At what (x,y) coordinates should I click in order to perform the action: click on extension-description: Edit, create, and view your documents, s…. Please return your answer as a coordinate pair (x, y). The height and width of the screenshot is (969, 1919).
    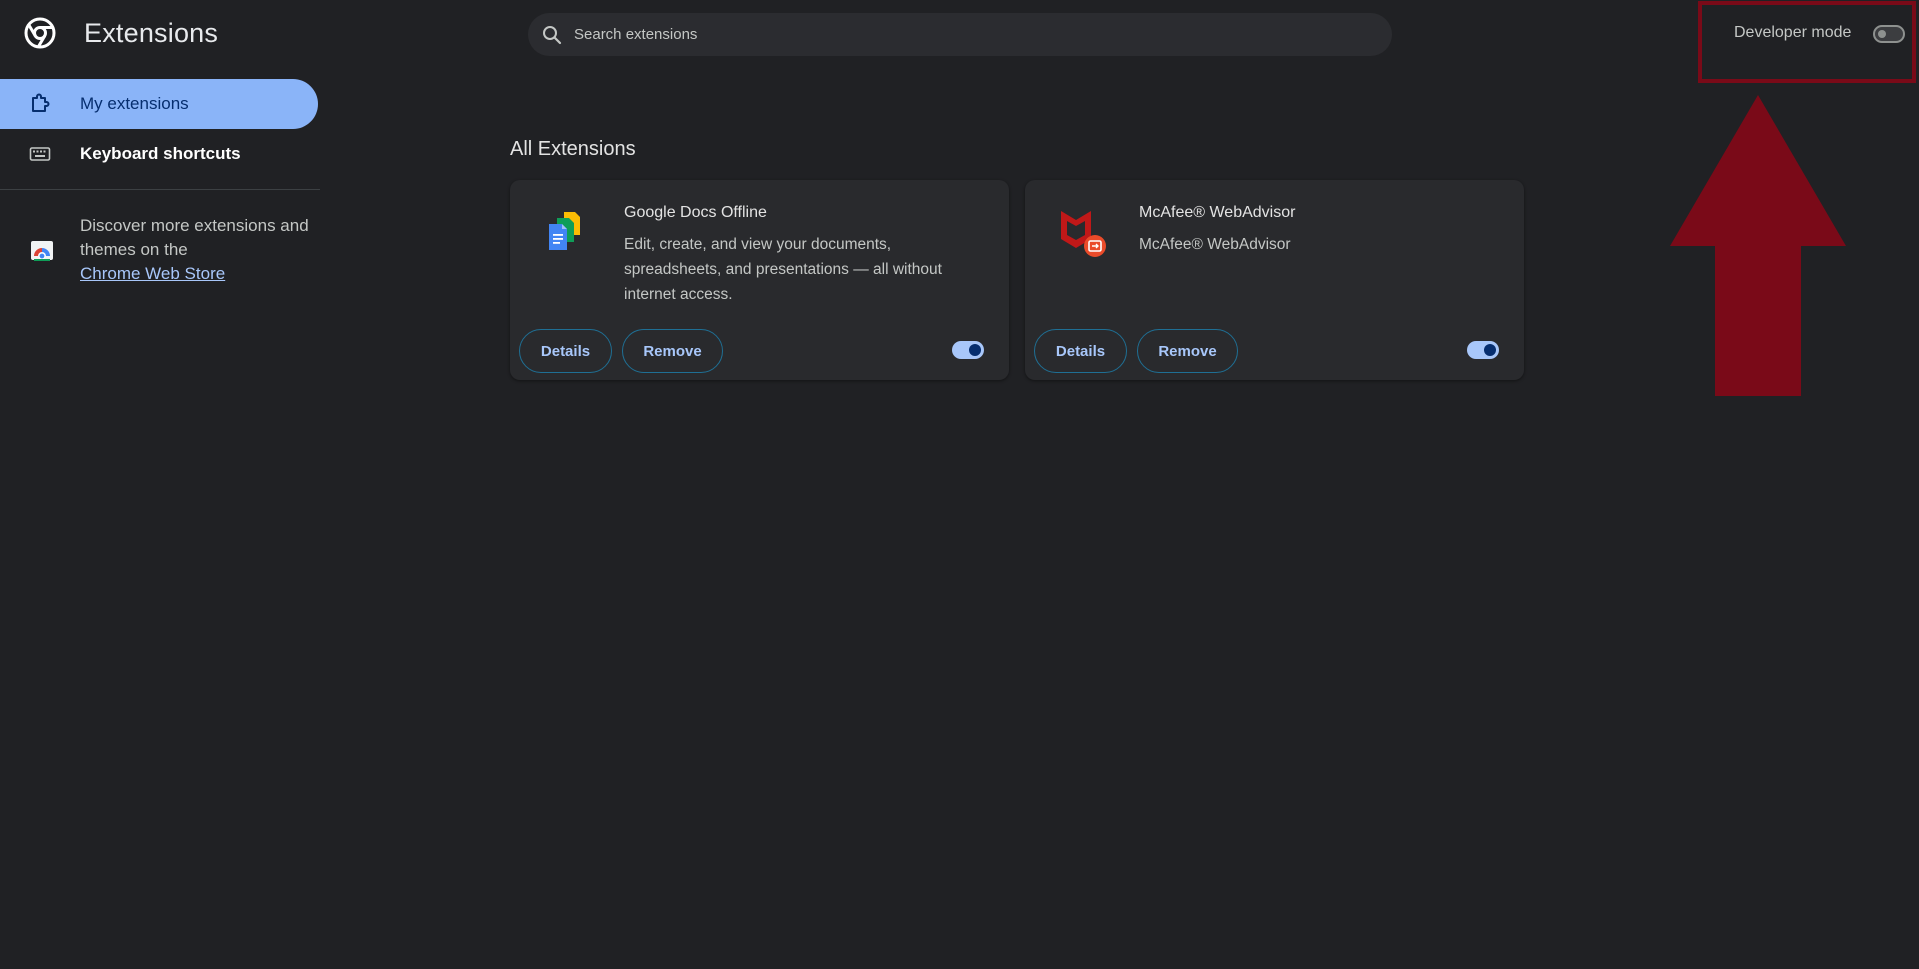
    Looking at the image, I should click on (783, 269).